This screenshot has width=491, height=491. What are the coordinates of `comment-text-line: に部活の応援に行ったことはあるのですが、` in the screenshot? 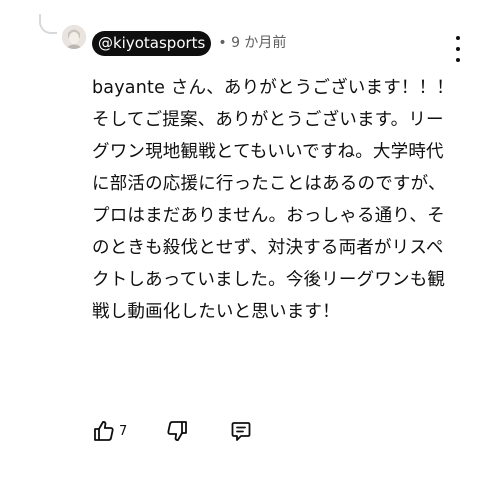 It's located at (269, 184).